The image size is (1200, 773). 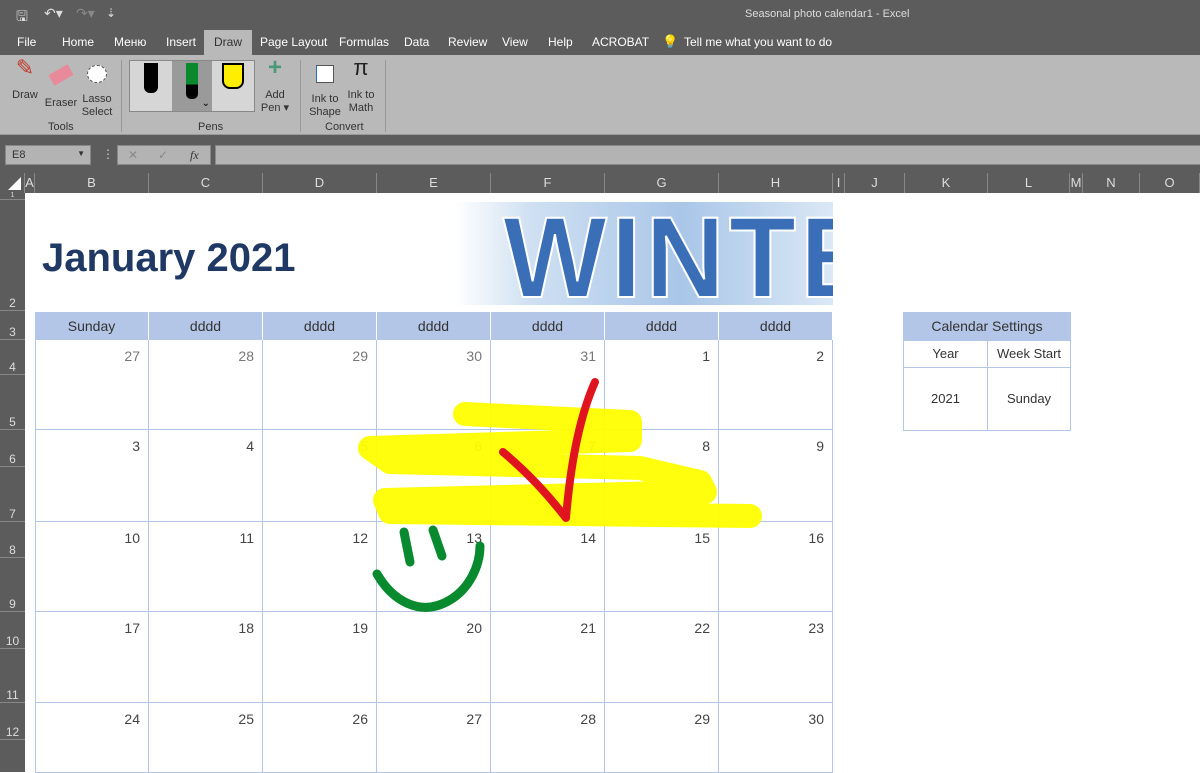 I want to click on calendar-day-cell: 7, so click(x=548, y=476).